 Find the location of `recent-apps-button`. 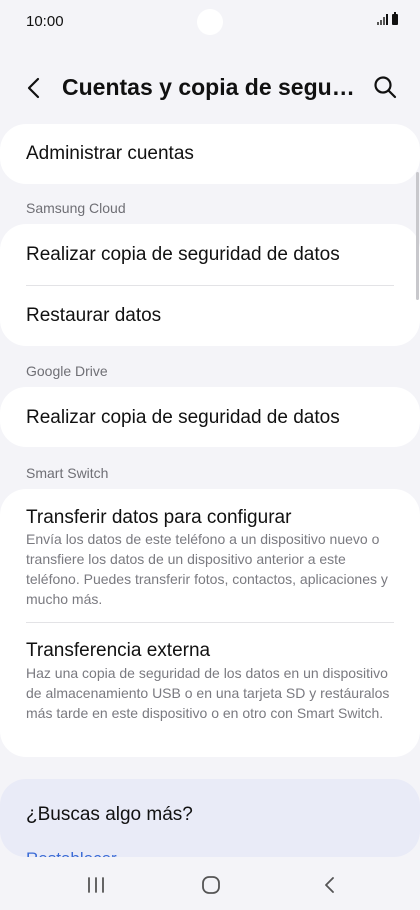

recent-apps-button is located at coordinates (96, 885).